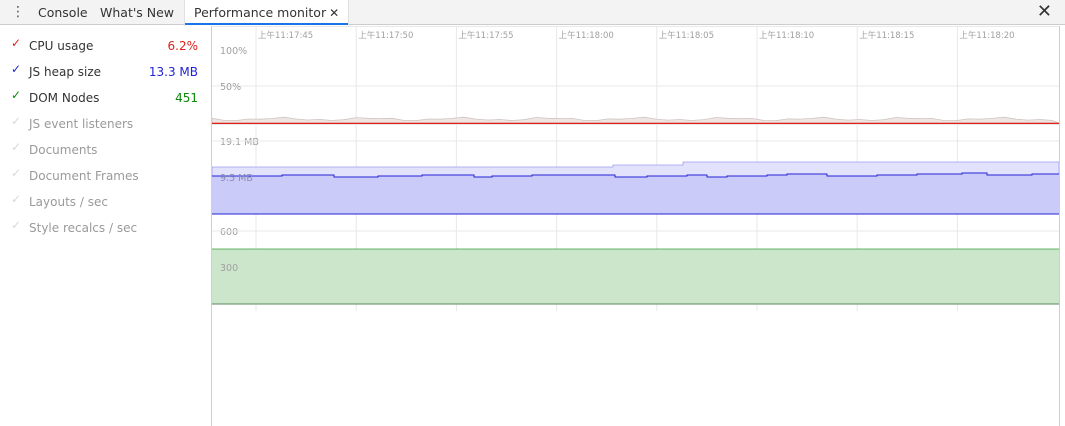 The height and width of the screenshot is (426, 1065). Describe the element at coordinates (18, 12) in the screenshot. I see `more-options-icon: ⋮` at that location.